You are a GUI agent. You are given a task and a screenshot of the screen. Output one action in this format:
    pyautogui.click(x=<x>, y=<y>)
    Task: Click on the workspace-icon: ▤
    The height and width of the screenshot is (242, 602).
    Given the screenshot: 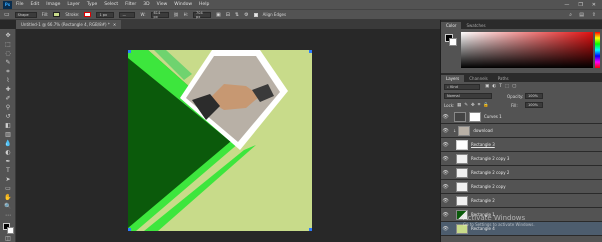 What is the action you would take?
    pyautogui.click(x=581, y=15)
    